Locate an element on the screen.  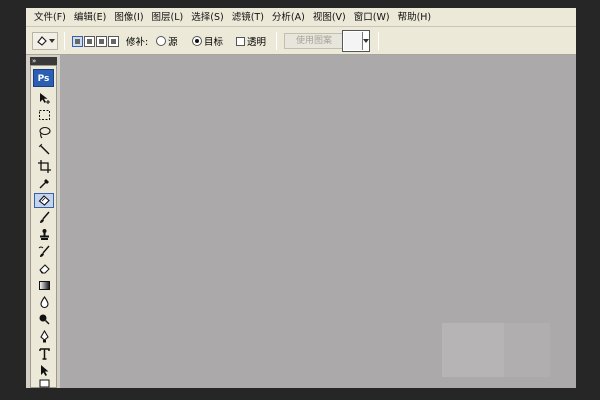
move-tool is located at coordinates (44, 98).